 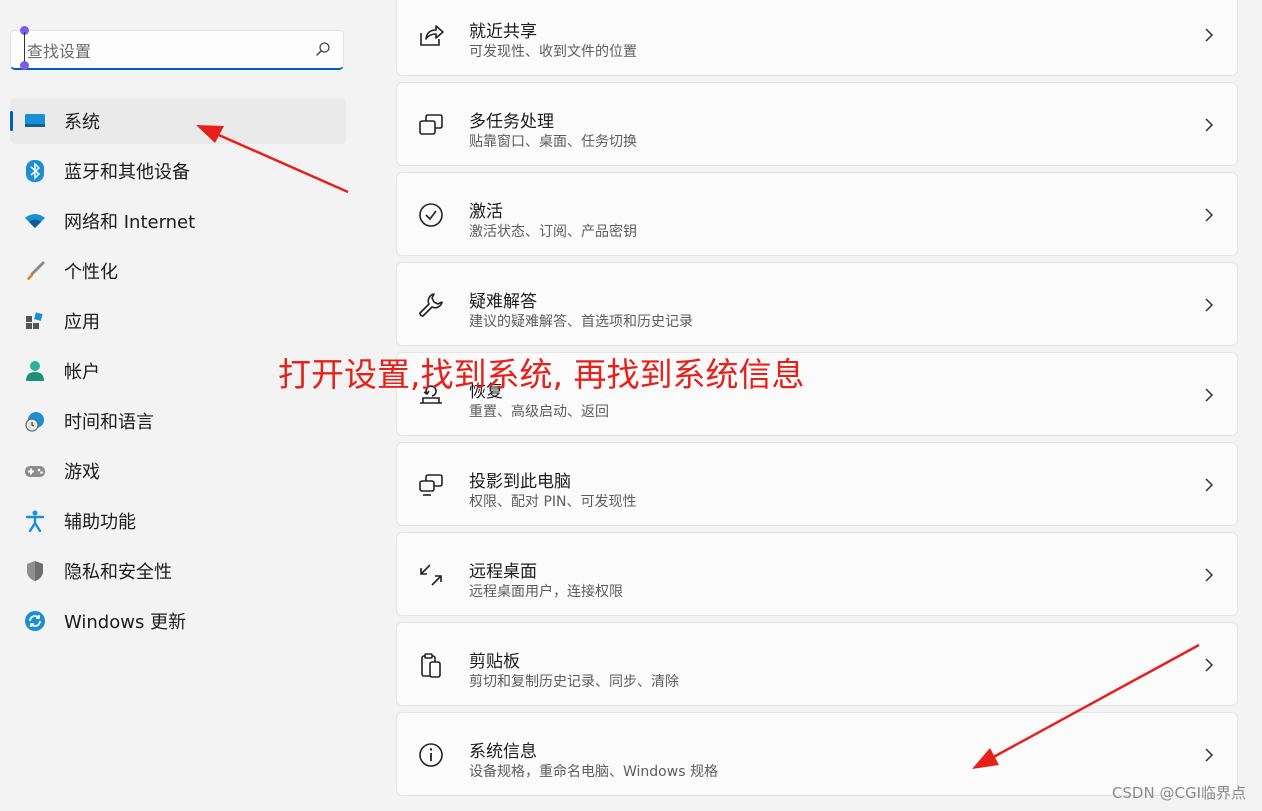 What do you see at coordinates (511, 122) in the screenshot?
I see `card-title: 多任务处理` at bounding box center [511, 122].